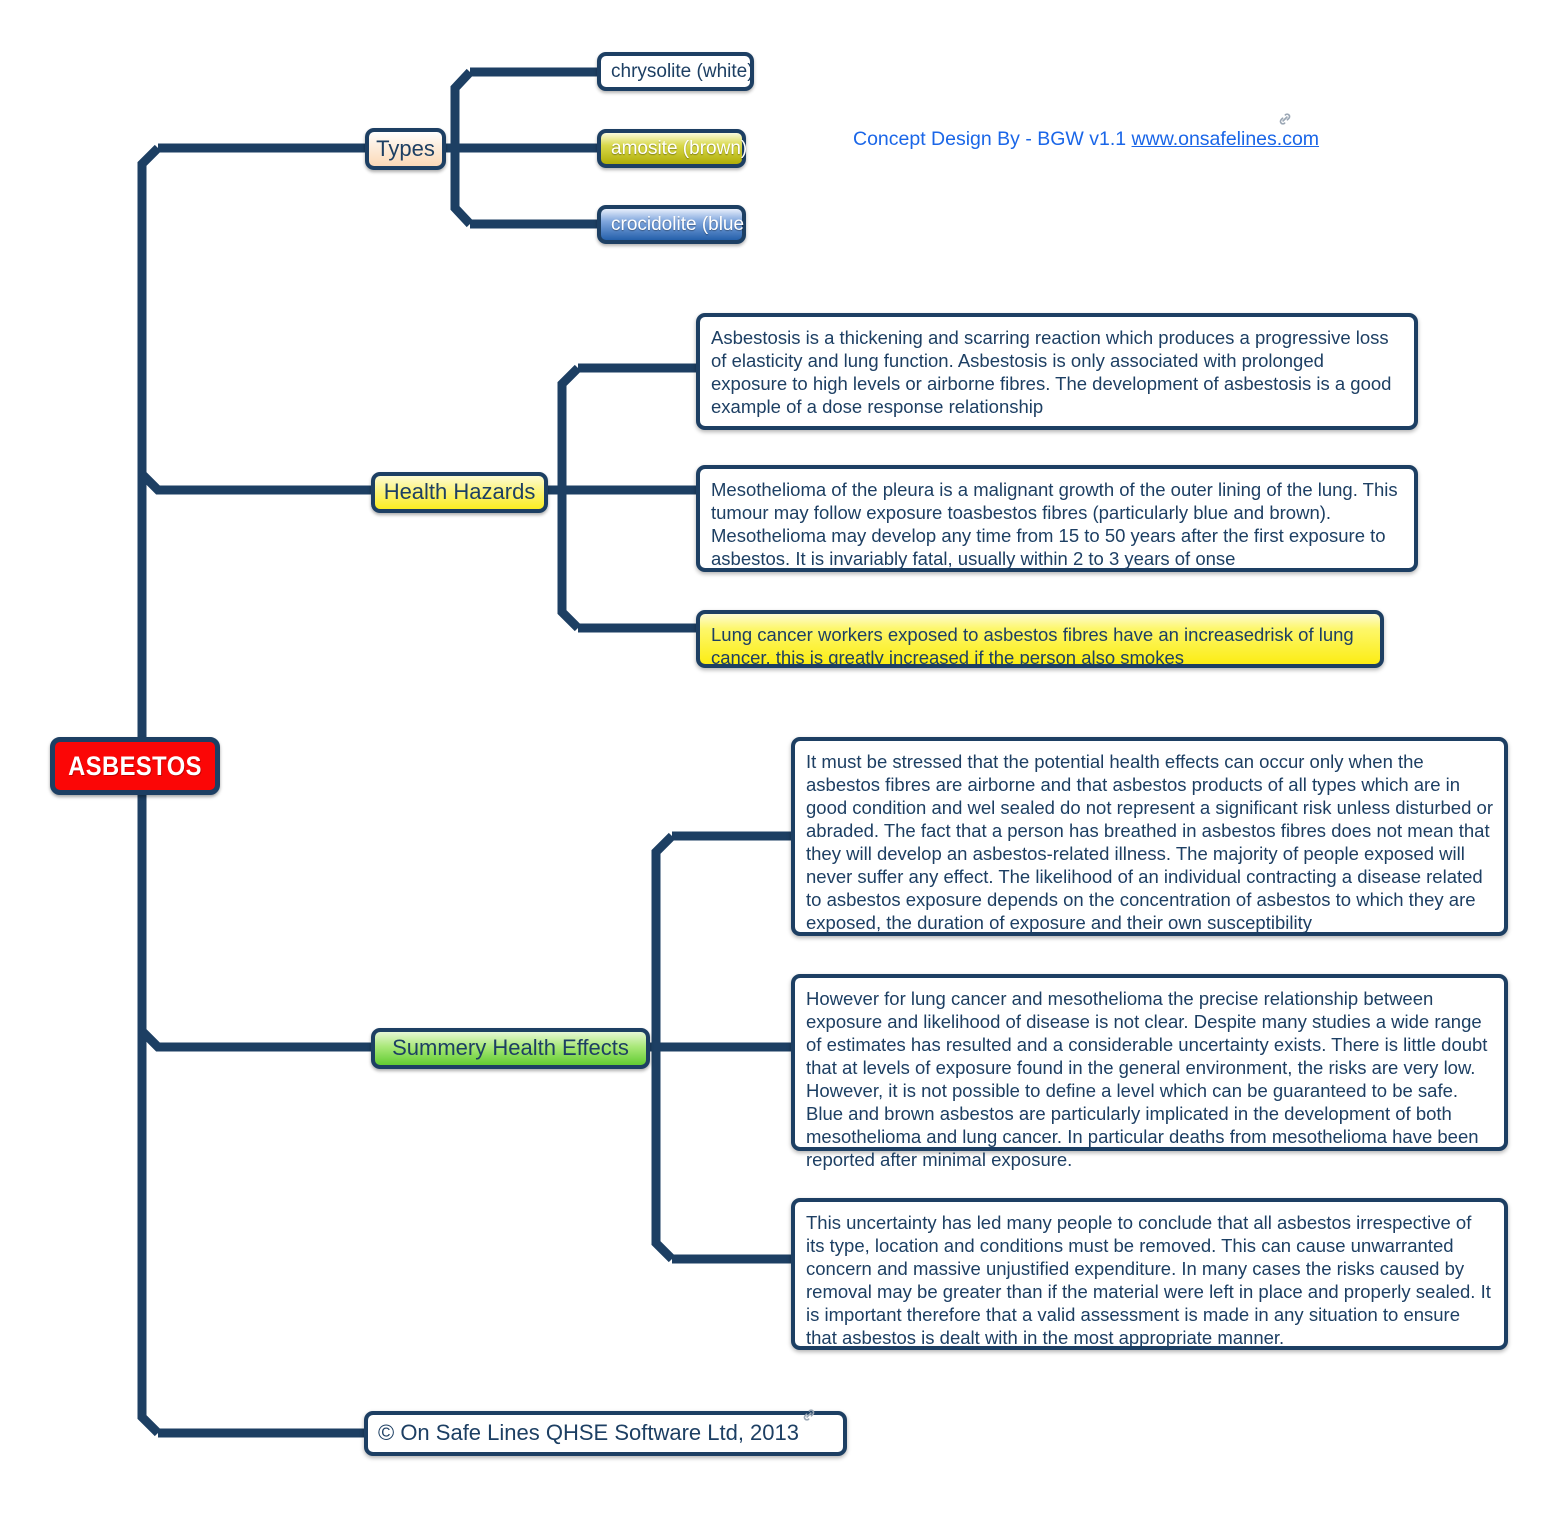 Image resolution: width=1555 pixels, height=1523 pixels. I want to click on summary-subspine, so click(663, 1047).